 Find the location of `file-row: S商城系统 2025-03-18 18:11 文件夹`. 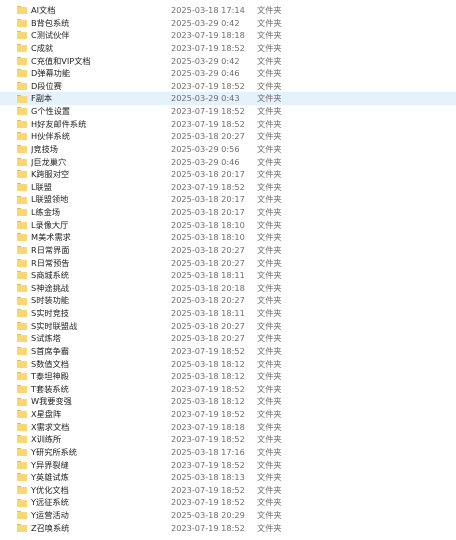

file-row: S商城系统 2025-03-18 18:11 文件夹 is located at coordinates (228, 275).